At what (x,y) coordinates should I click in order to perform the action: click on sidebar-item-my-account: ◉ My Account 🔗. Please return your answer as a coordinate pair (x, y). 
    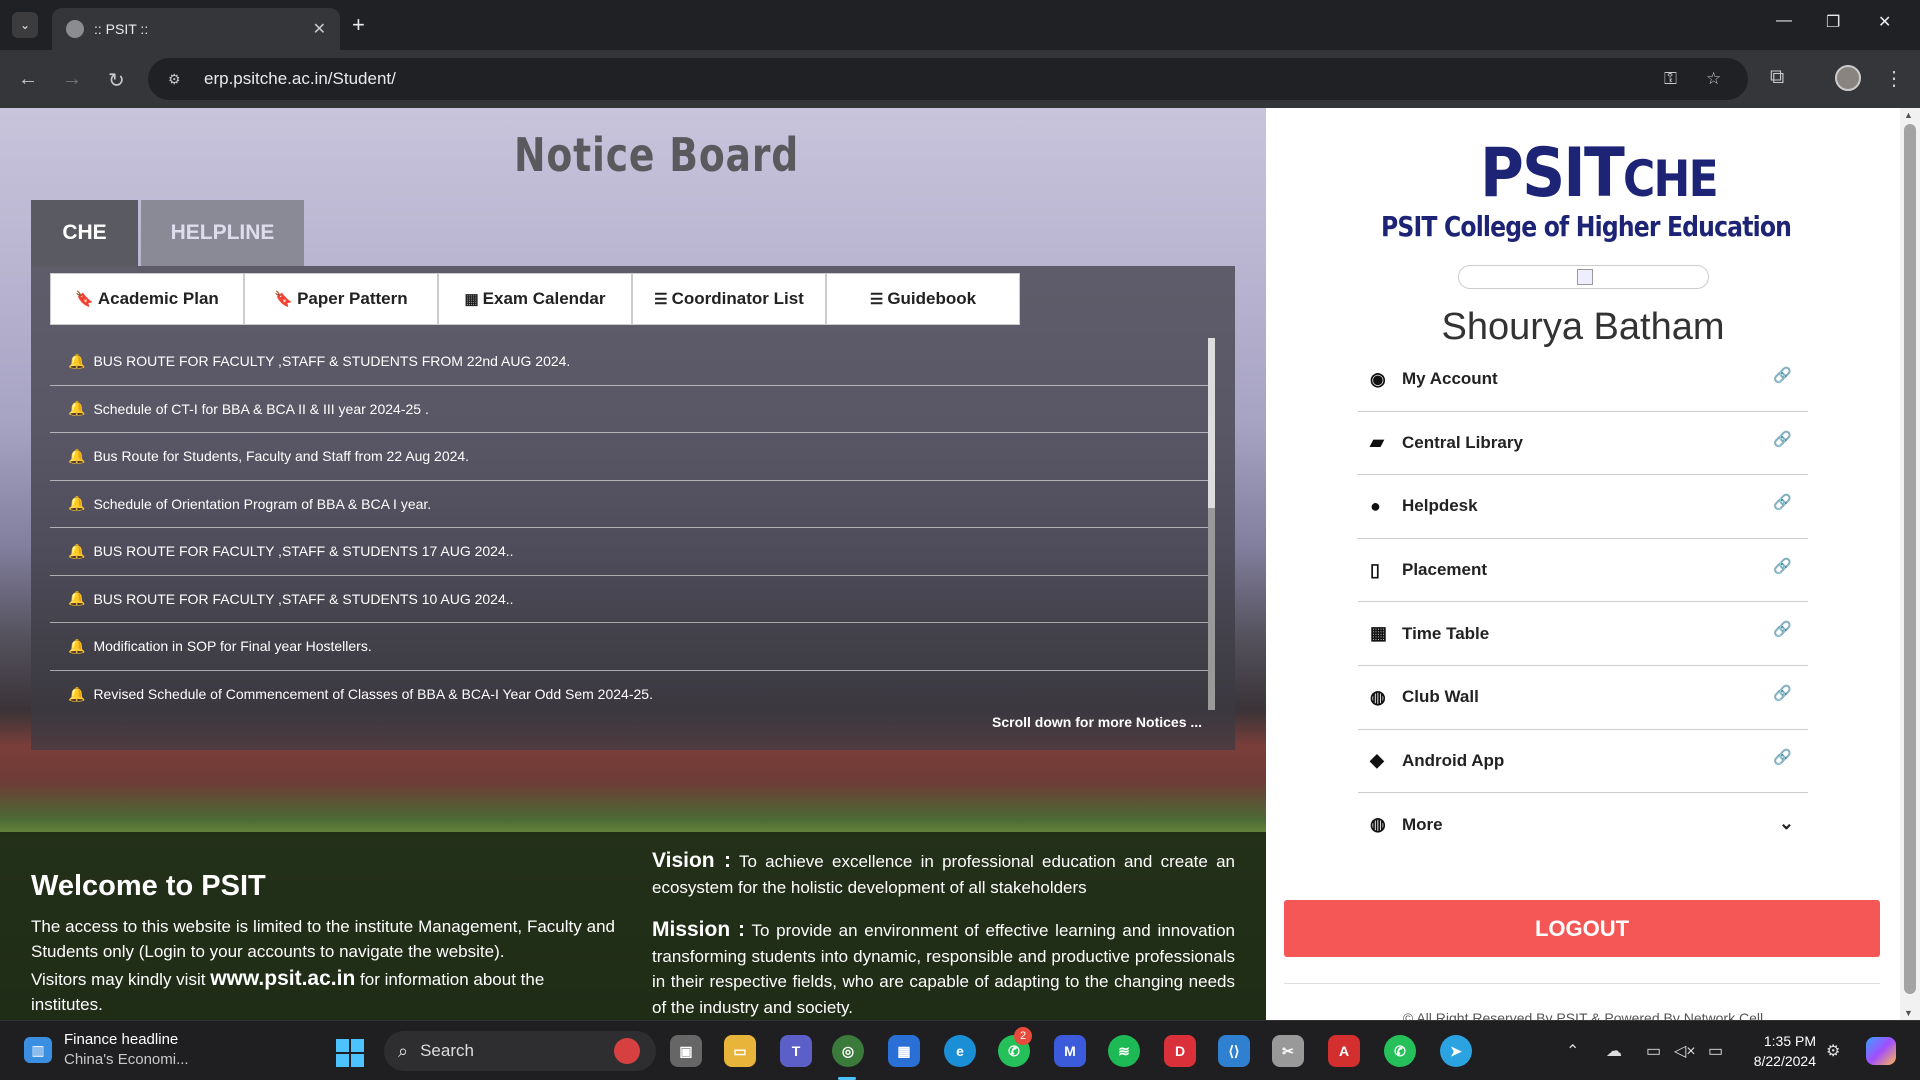
    Looking at the image, I should click on (1583, 380).